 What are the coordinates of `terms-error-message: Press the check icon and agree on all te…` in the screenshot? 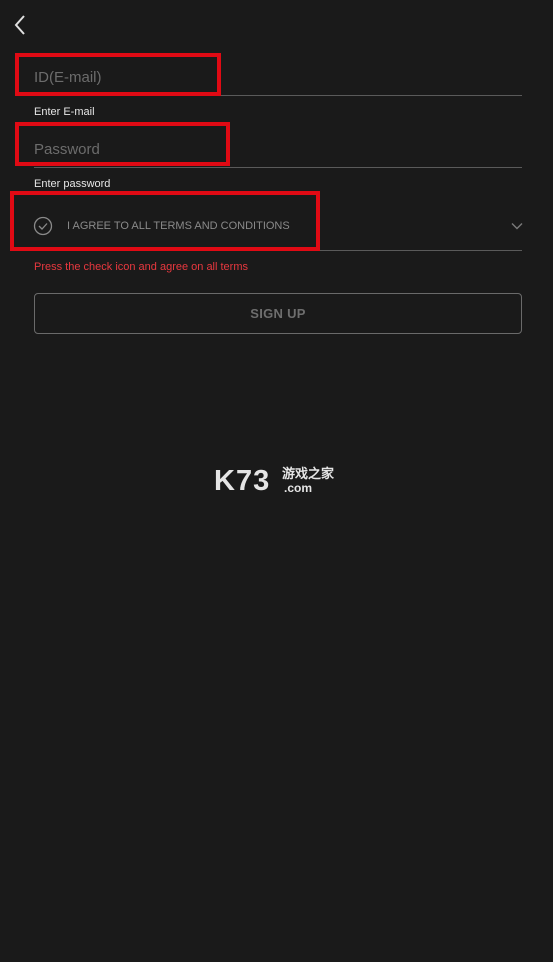 It's located at (141, 267).